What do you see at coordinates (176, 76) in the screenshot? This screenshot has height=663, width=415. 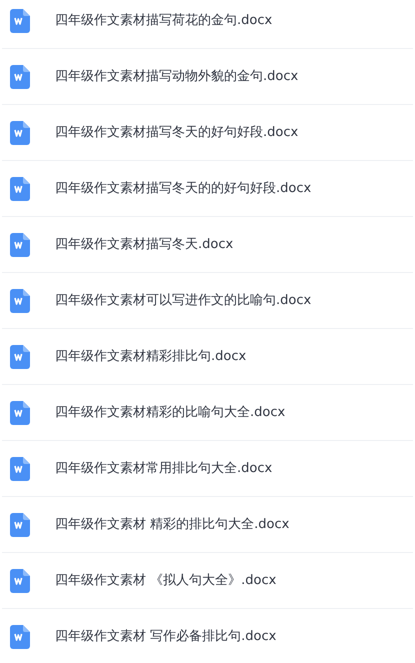 I see `file-name: 四年级作文素材描写动物外貌的金句.docx` at bounding box center [176, 76].